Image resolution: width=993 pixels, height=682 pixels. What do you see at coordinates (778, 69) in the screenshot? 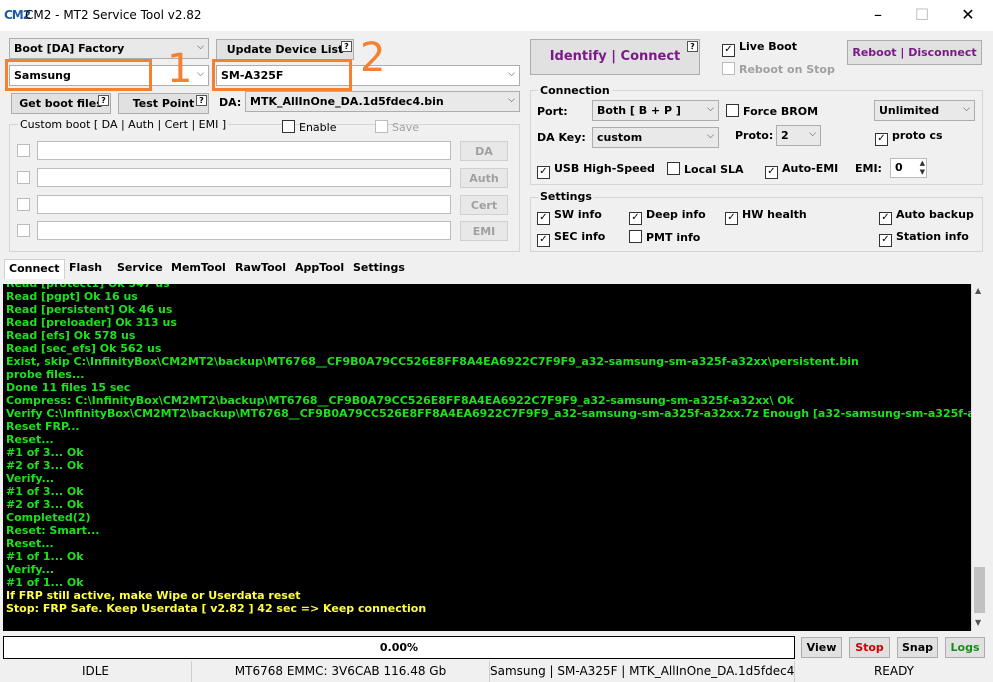
I see `reboot-on-stop-checkbox: Reboot on Stop` at bounding box center [778, 69].